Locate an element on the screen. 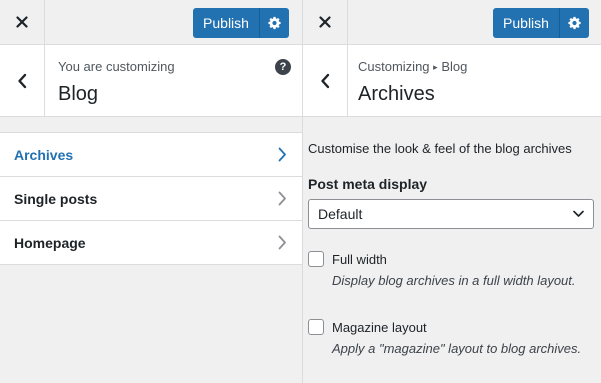 Image resolution: width=601 pixels, height=383 pixels. page-title: Archives is located at coordinates (396, 94).